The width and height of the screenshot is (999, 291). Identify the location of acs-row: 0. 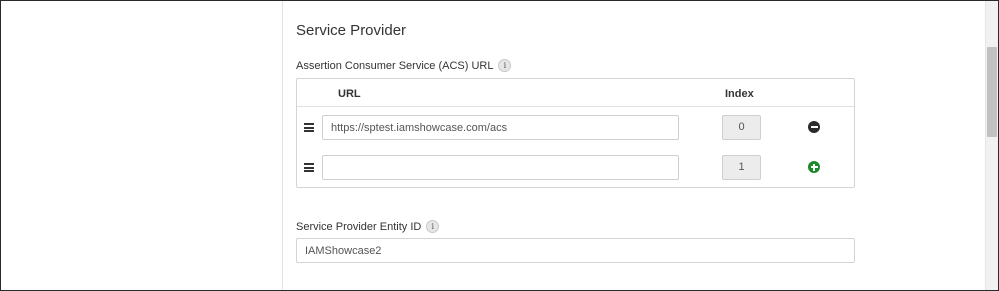
(575, 128).